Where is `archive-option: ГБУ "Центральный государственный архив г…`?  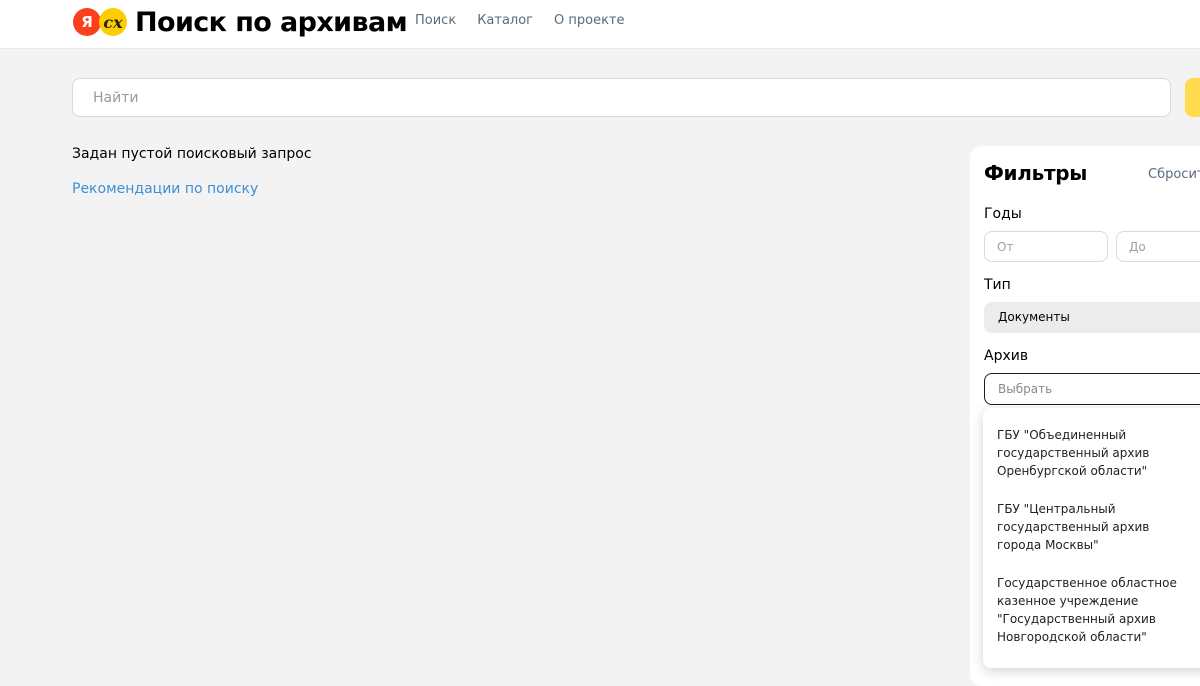
archive-option: ГБУ "Центральный государственный архив г… is located at coordinates (1095, 527).